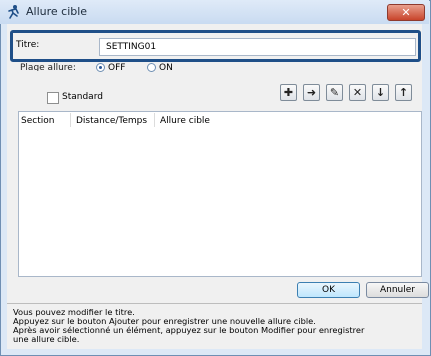 The image size is (431, 356). Describe the element at coordinates (328, 290) in the screenshot. I see `ok-button: OK` at that location.